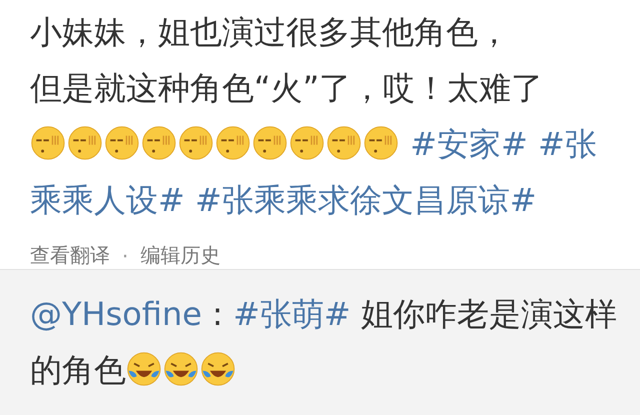  Describe the element at coordinates (180, 255) in the screenshot. I see `edit-history-link: 编辑历史` at that location.